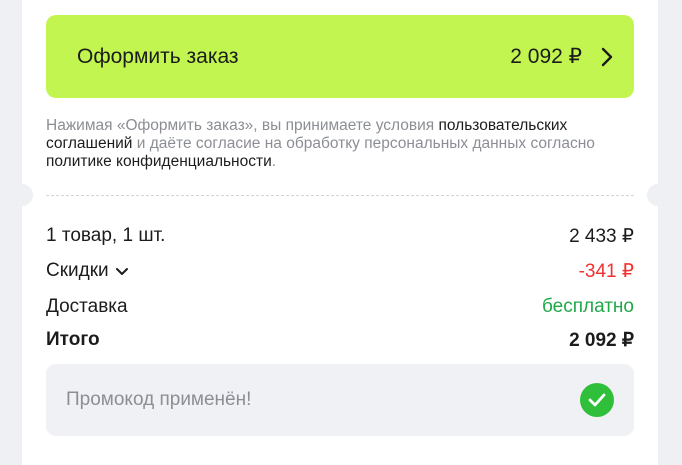 The image size is (682, 465). I want to click on privacy-policy-link: политике конфиденциальности, so click(159, 161).